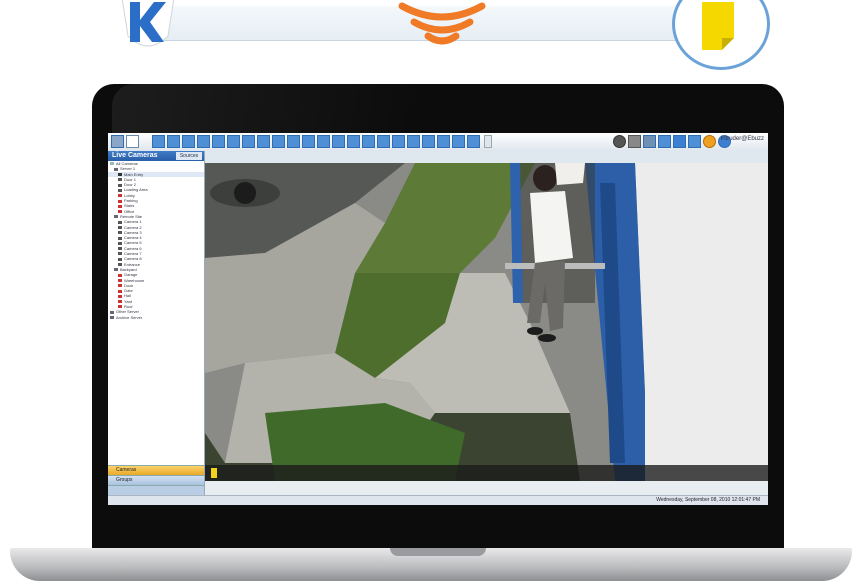 The height and width of the screenshot is (581, 862). What do you see at coordinates (308, 141) in the screenshot?
I see `layout-11-button` at bounding box center [308, 141].